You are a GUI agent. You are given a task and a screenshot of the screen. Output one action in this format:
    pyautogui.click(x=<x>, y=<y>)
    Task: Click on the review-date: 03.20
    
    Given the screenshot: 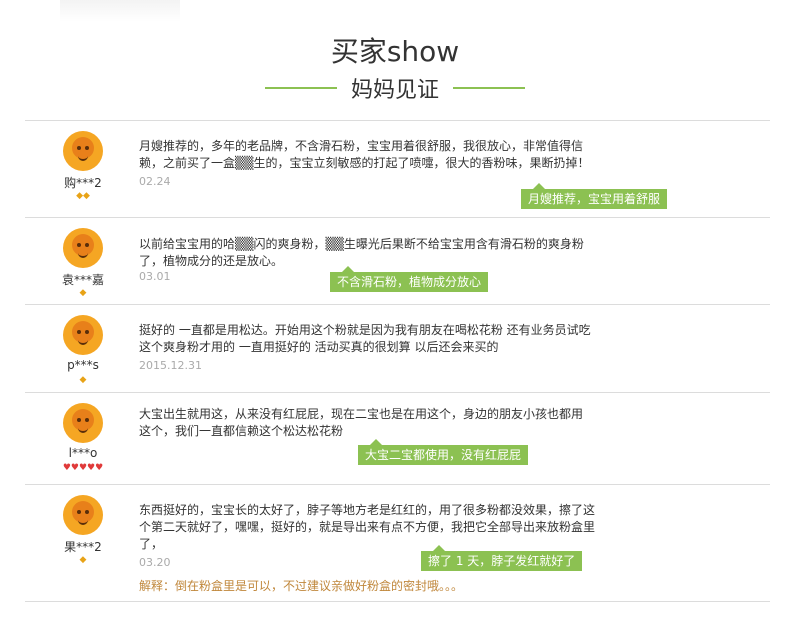 What is the action you would take?
    pyautogui.click(x=155, y=562)
    